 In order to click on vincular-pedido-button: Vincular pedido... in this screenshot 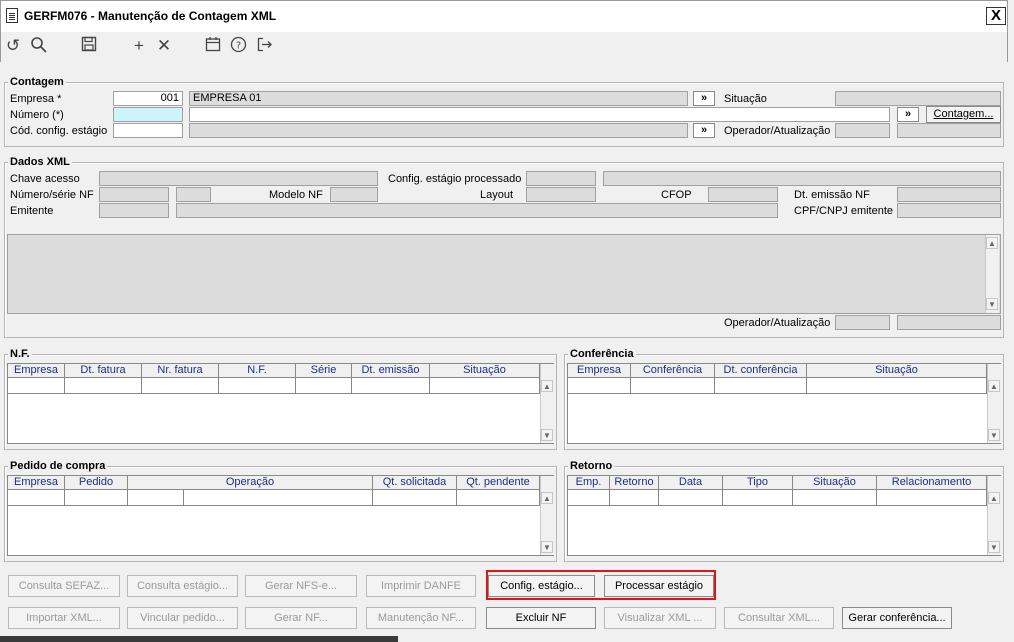, I will do `click(182, 618)`.